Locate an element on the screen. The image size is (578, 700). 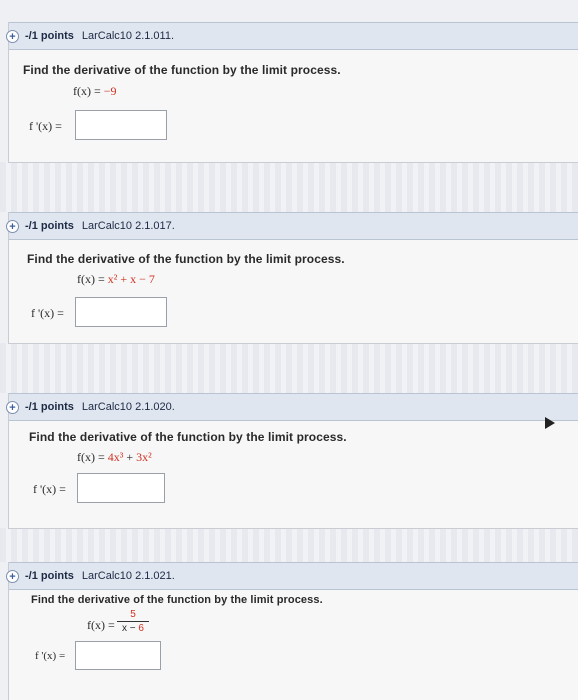
function-rhs: −9 is located at coordinates (110, 91).